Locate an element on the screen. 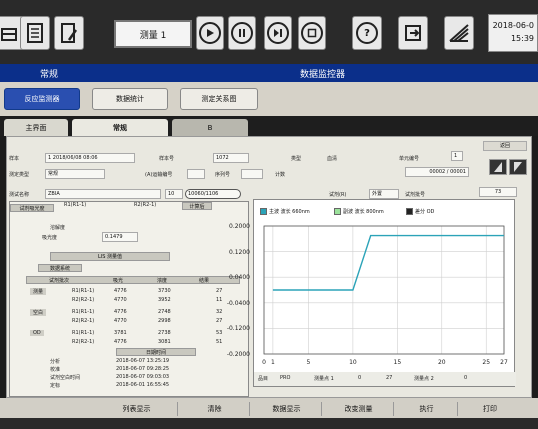 This screenshot has width=538, height=429. tab-b: B is located at coordinates (210, 127).